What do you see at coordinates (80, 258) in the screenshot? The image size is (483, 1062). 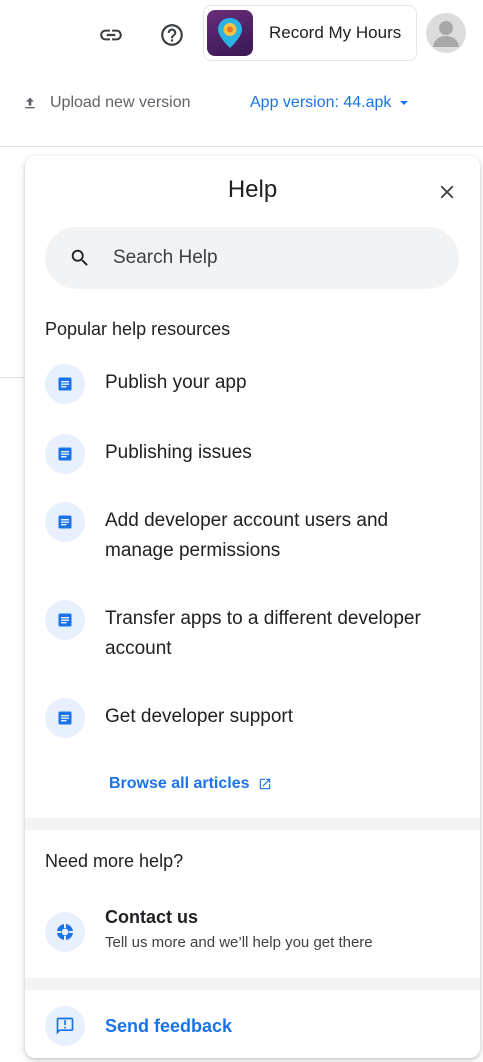 I see `search-icon` at bounding box center [80, 258].